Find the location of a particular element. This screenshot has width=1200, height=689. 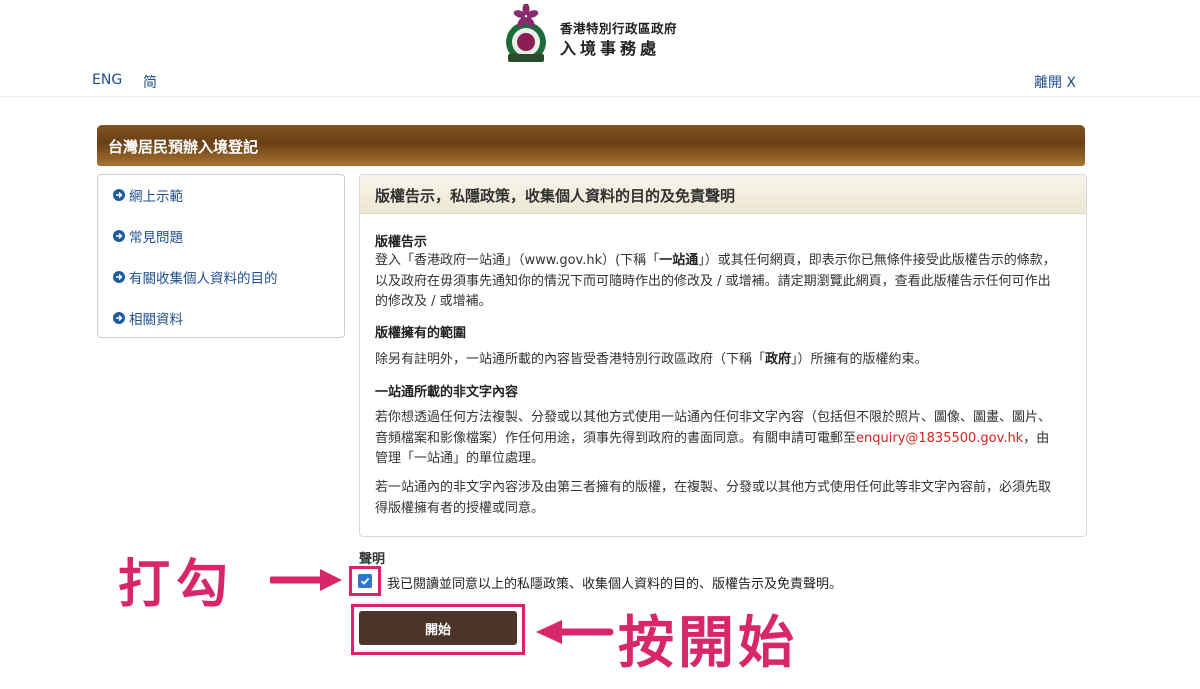

annotation-press-start-text: 按開始 is located at coordinates (708, 643).